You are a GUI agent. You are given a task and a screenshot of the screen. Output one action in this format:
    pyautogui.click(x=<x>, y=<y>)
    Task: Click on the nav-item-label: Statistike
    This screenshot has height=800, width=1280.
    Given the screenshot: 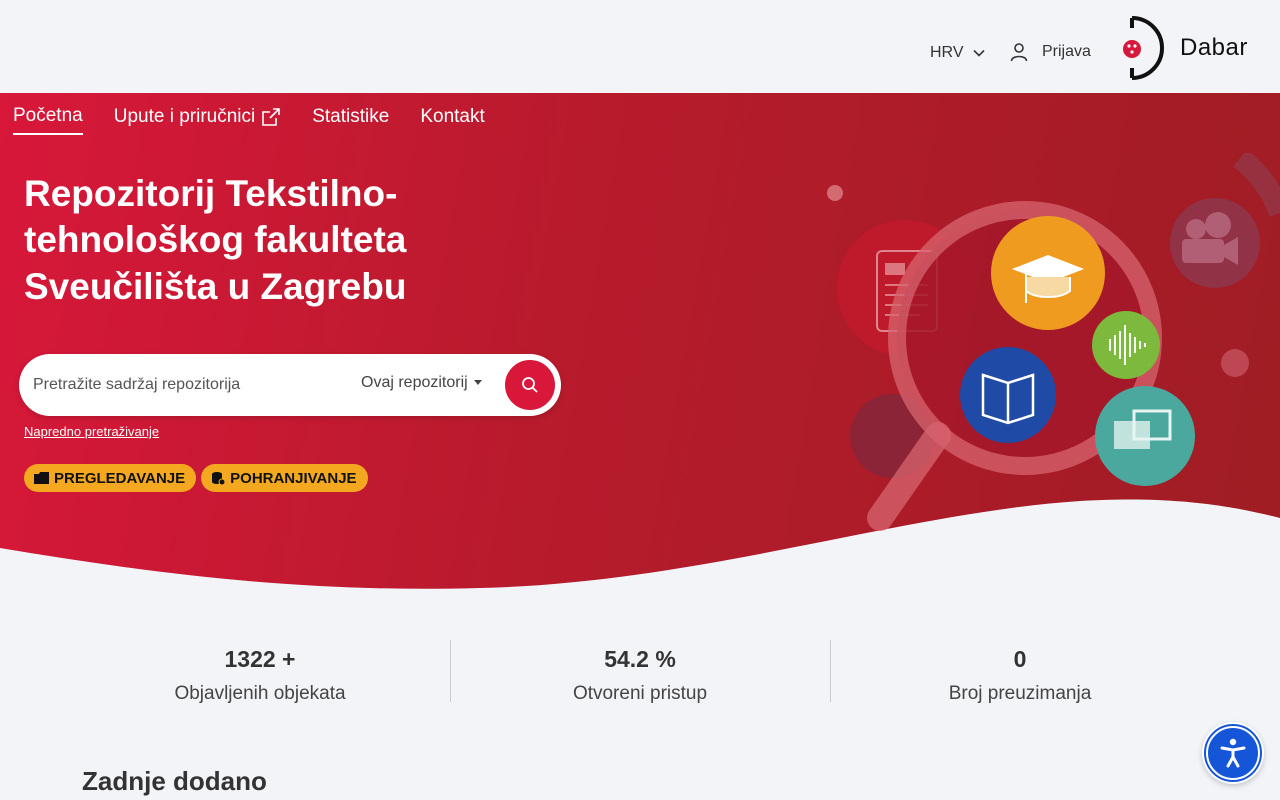 What is the action you would take?
    pyautogui.click(x=351, y=116)
    